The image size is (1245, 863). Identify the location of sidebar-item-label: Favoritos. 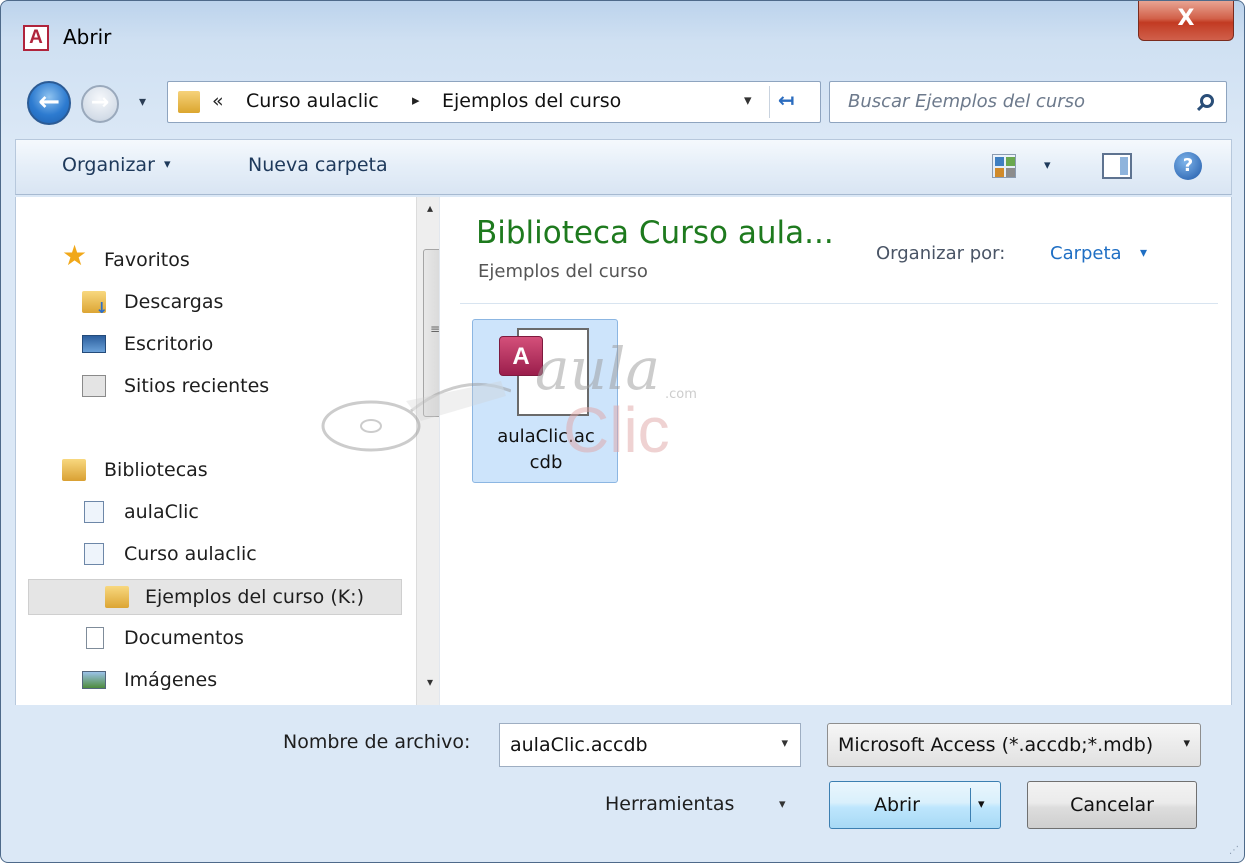
(147, 260).